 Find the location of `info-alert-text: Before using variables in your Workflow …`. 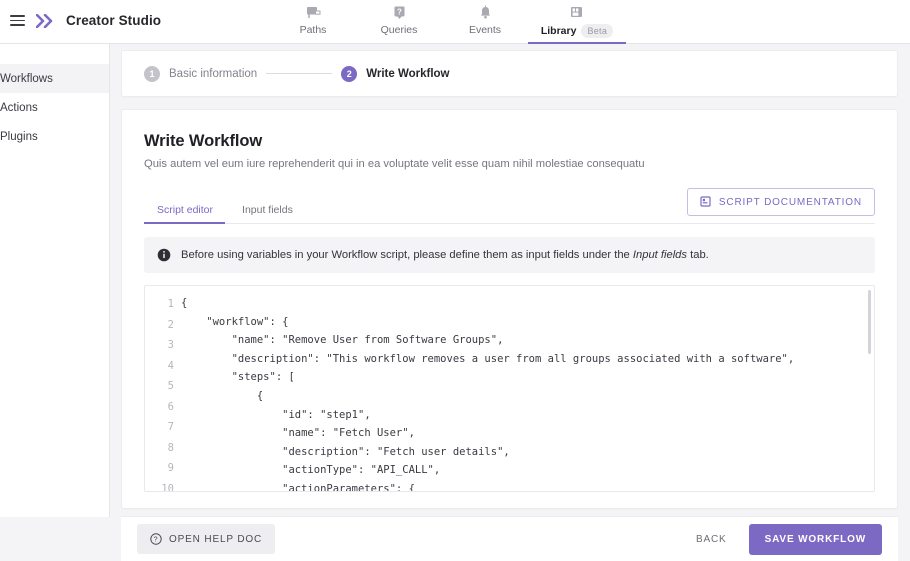

info-alert-text: Before using variables in your Workflow … is located at coordinates (445, 255).